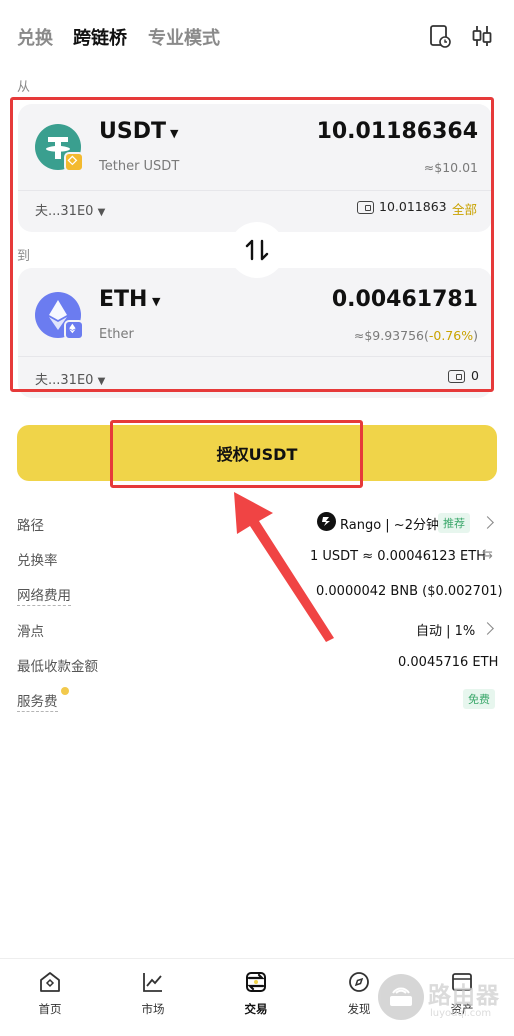 This screenshot has width=514, height=1036. Describe the element at coordinates (256, 997) in the screenshot. I see `nav-trade: 交易` at that location.